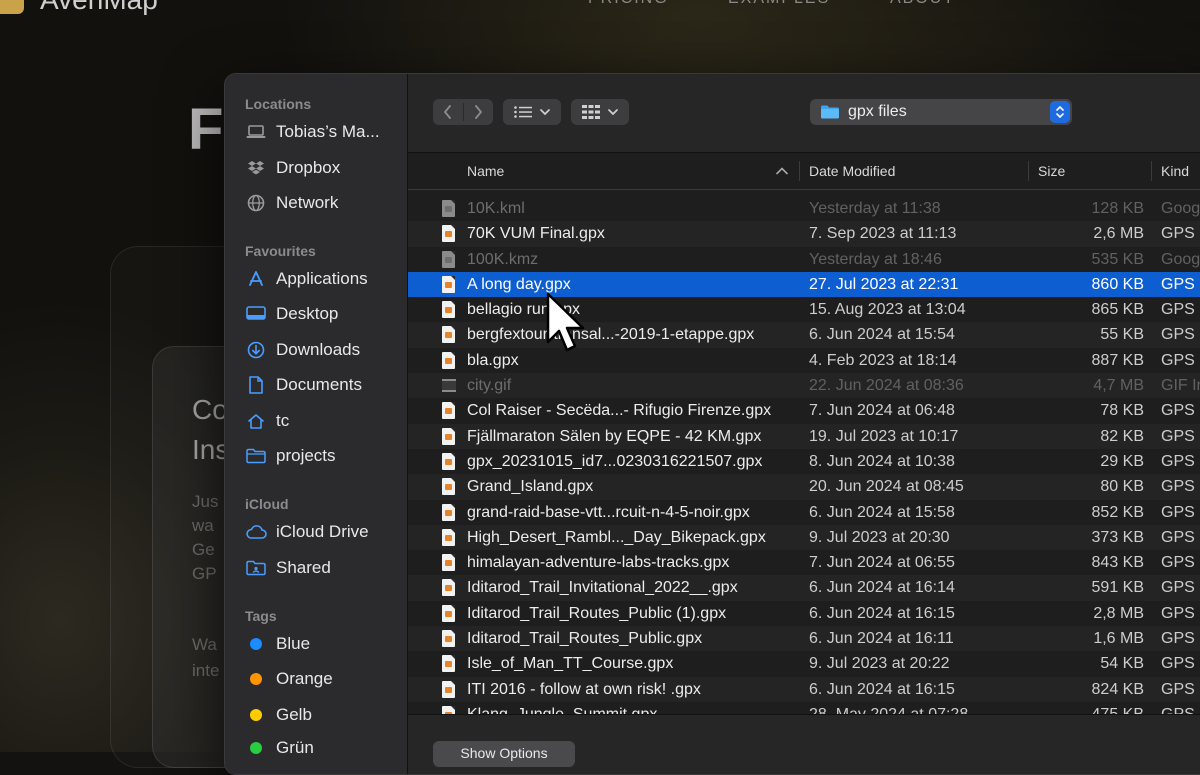 This screenshot has width=1200, height=775. Describe the element at coordinates (565, 322) in the screenshot. I see `mouse-pointer-icon` at that location.